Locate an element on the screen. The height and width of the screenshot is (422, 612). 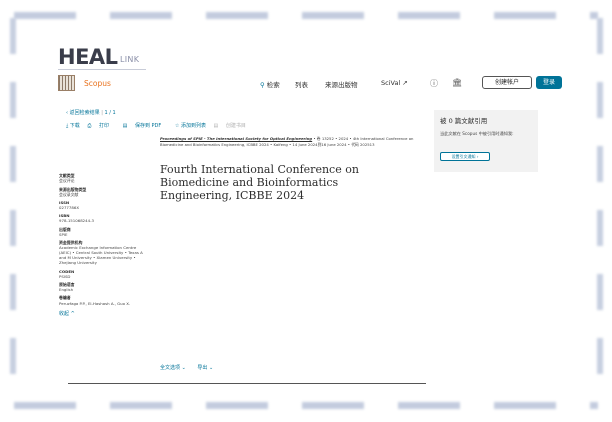
coden-value: PSISD is located at coordinates (65, 276).